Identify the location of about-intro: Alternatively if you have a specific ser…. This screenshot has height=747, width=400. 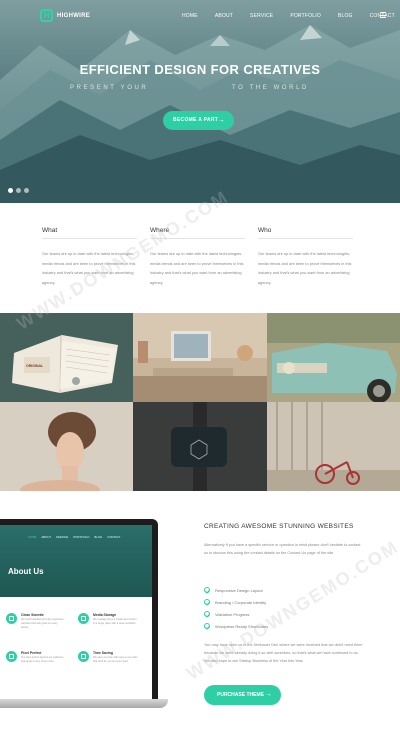
(282, 549).